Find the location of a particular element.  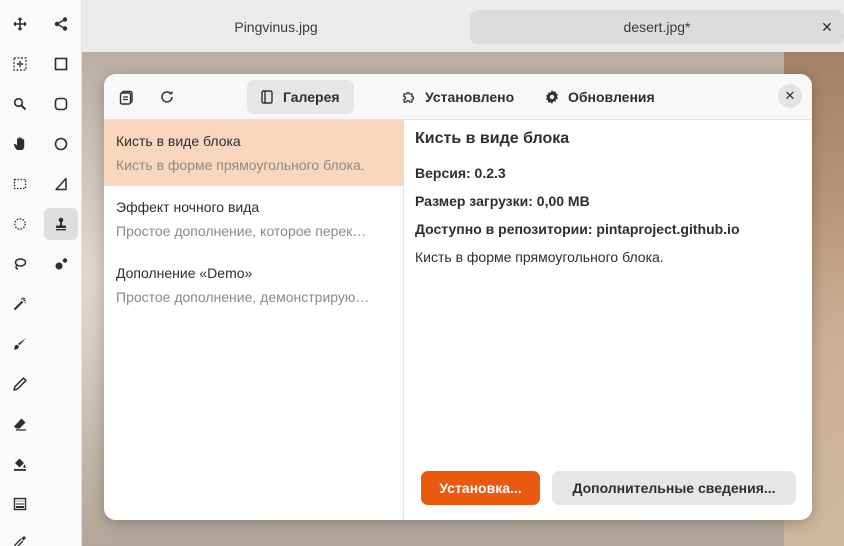

move-icon is located at coordinates (20, 24).